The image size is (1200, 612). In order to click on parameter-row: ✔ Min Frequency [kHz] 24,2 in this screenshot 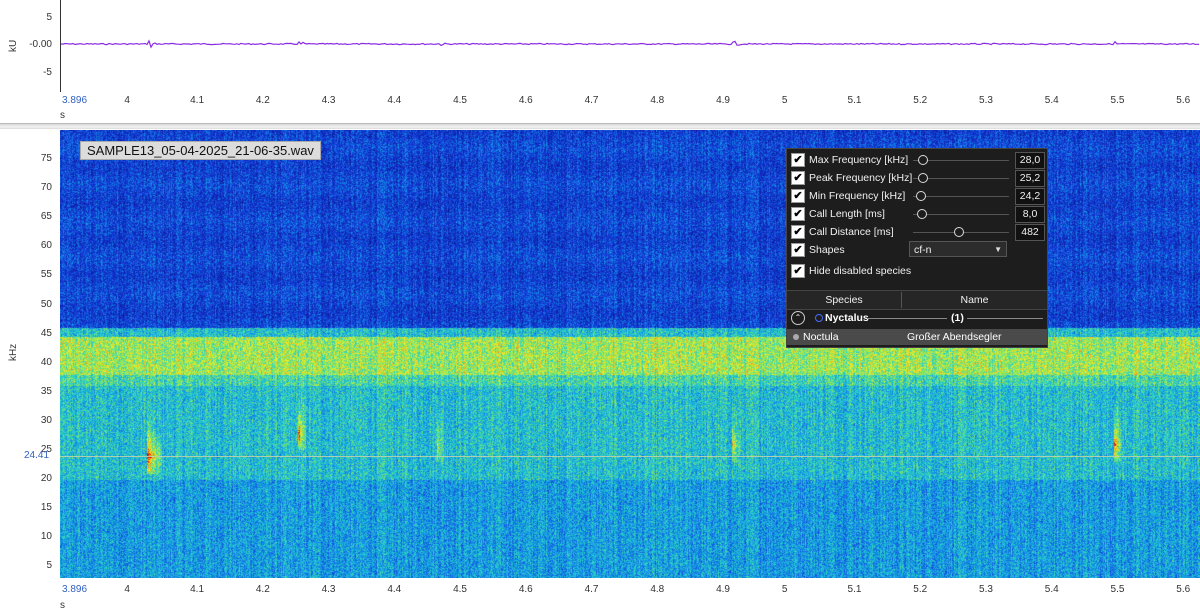, I will do `click(917, 196)`.